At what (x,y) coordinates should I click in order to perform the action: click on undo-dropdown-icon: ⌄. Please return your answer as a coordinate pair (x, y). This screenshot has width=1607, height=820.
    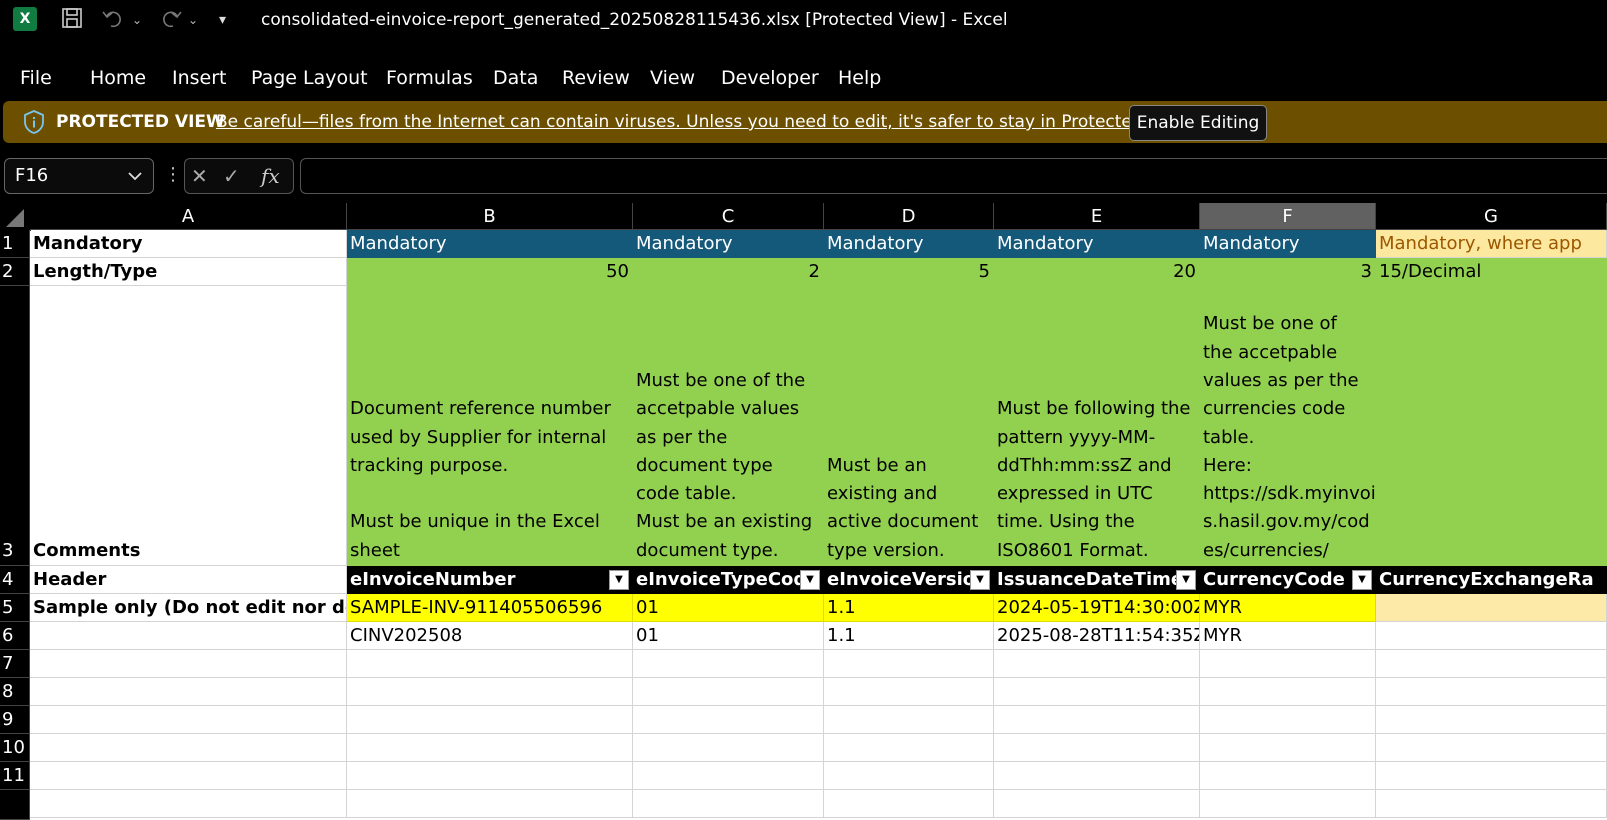
    Looking at the image, I should click on (137, 20).